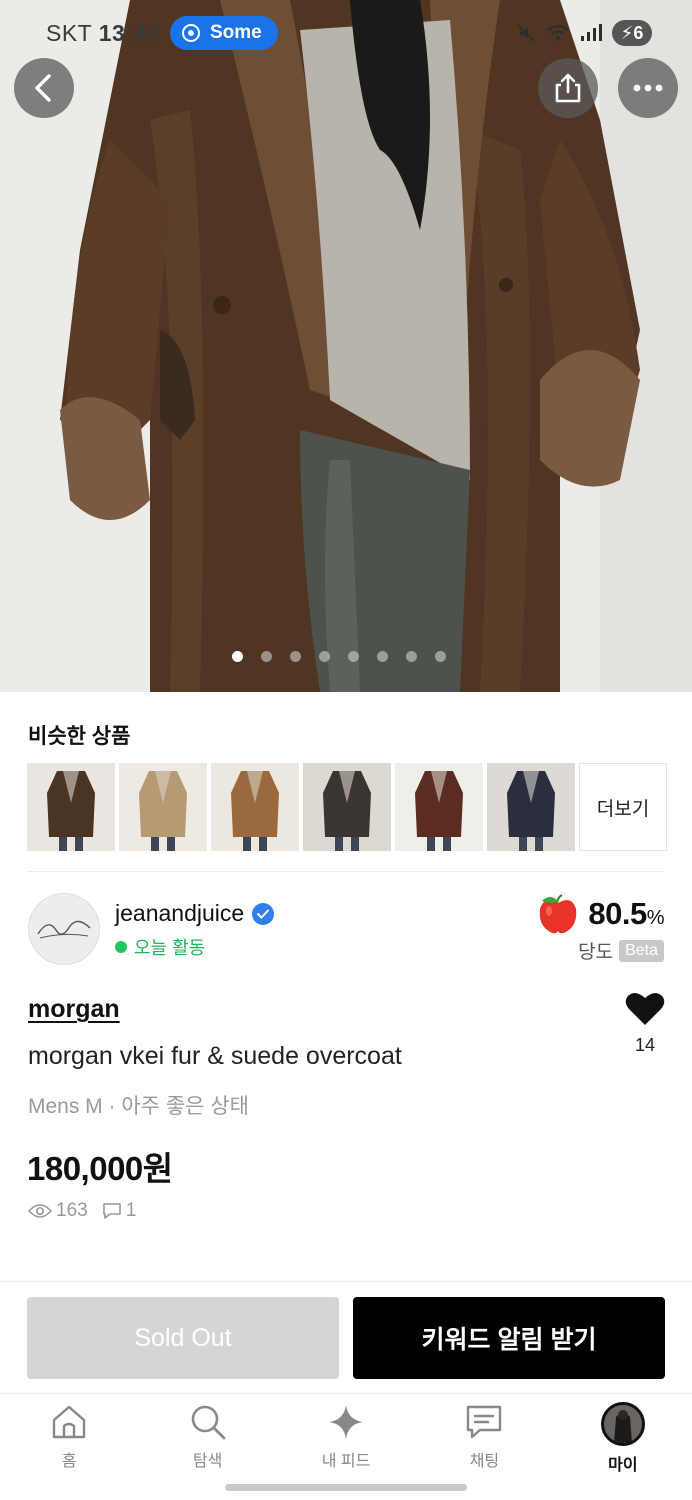 This screenshot has height=1500, width=692. Describe the element at coordinates (179, 913) in the screenshot. I see `seller-name: jeanandjuice` at that location.